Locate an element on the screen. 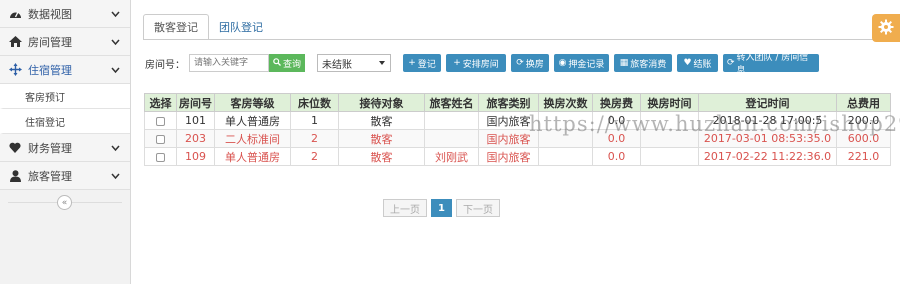 The height and width of the screenshot is (284, 900). sidebar-subitem-room-booking: 客房预订 is located at coordinates (65, 96).